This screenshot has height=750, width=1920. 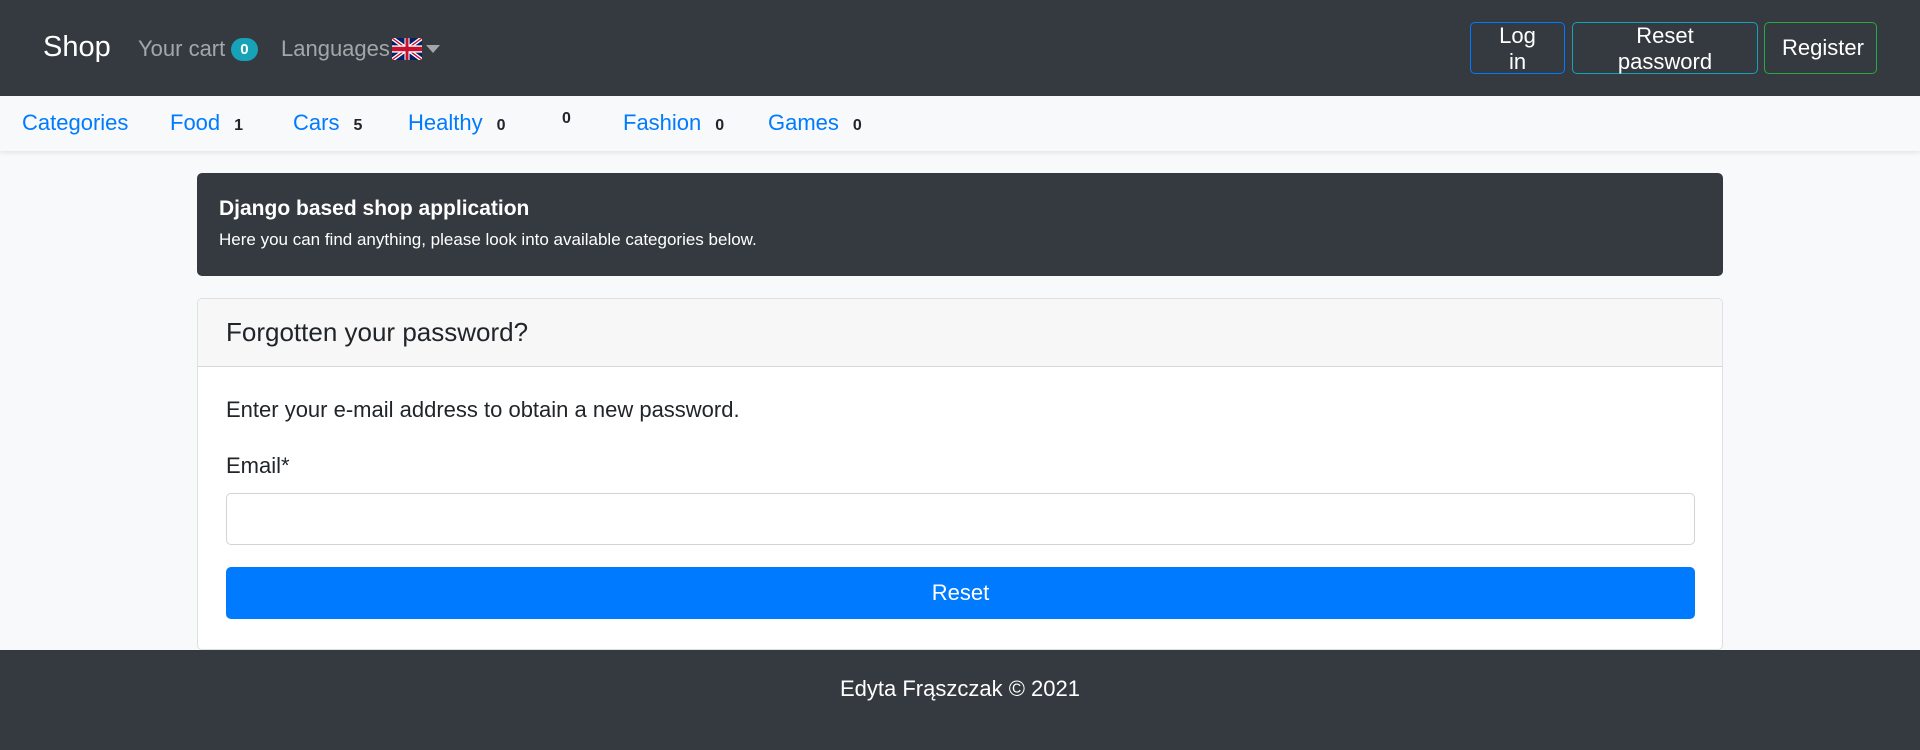 I want to click on category-item-games: Games 0, so click(x=815, y=123).